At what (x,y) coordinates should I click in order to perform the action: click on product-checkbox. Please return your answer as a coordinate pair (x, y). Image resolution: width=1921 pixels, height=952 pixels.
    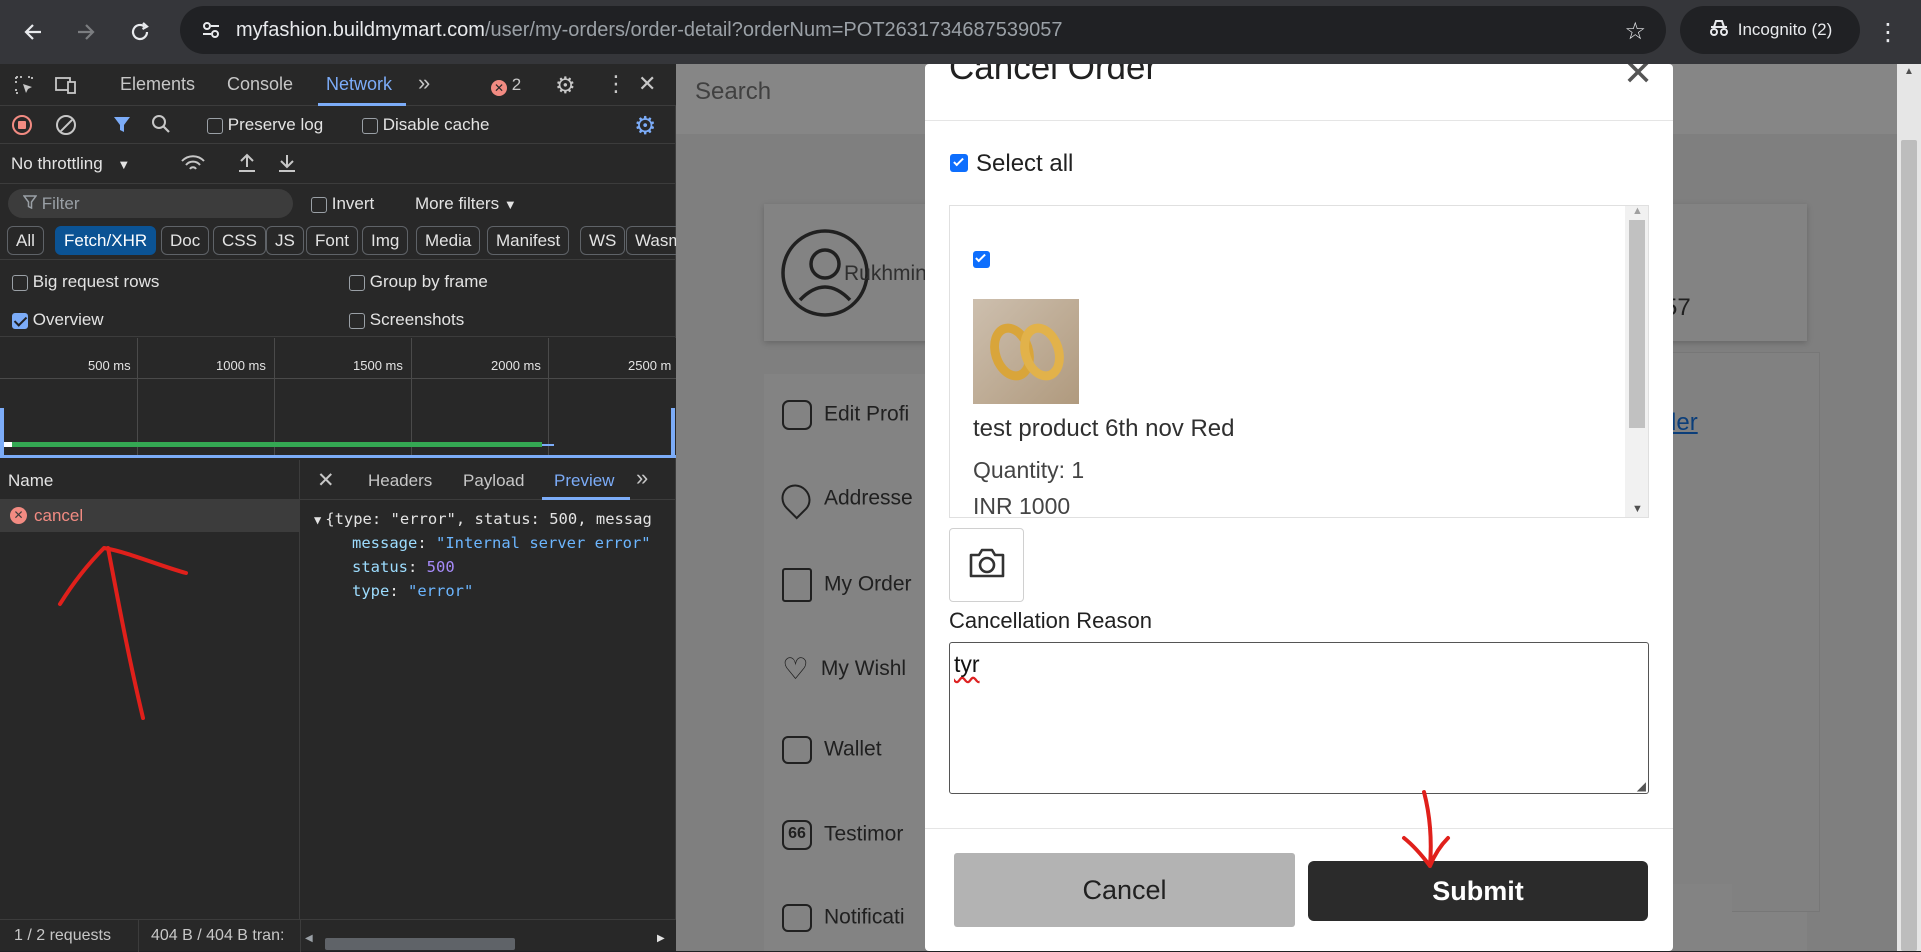
    Looking at the image, I should click on (981, 259).